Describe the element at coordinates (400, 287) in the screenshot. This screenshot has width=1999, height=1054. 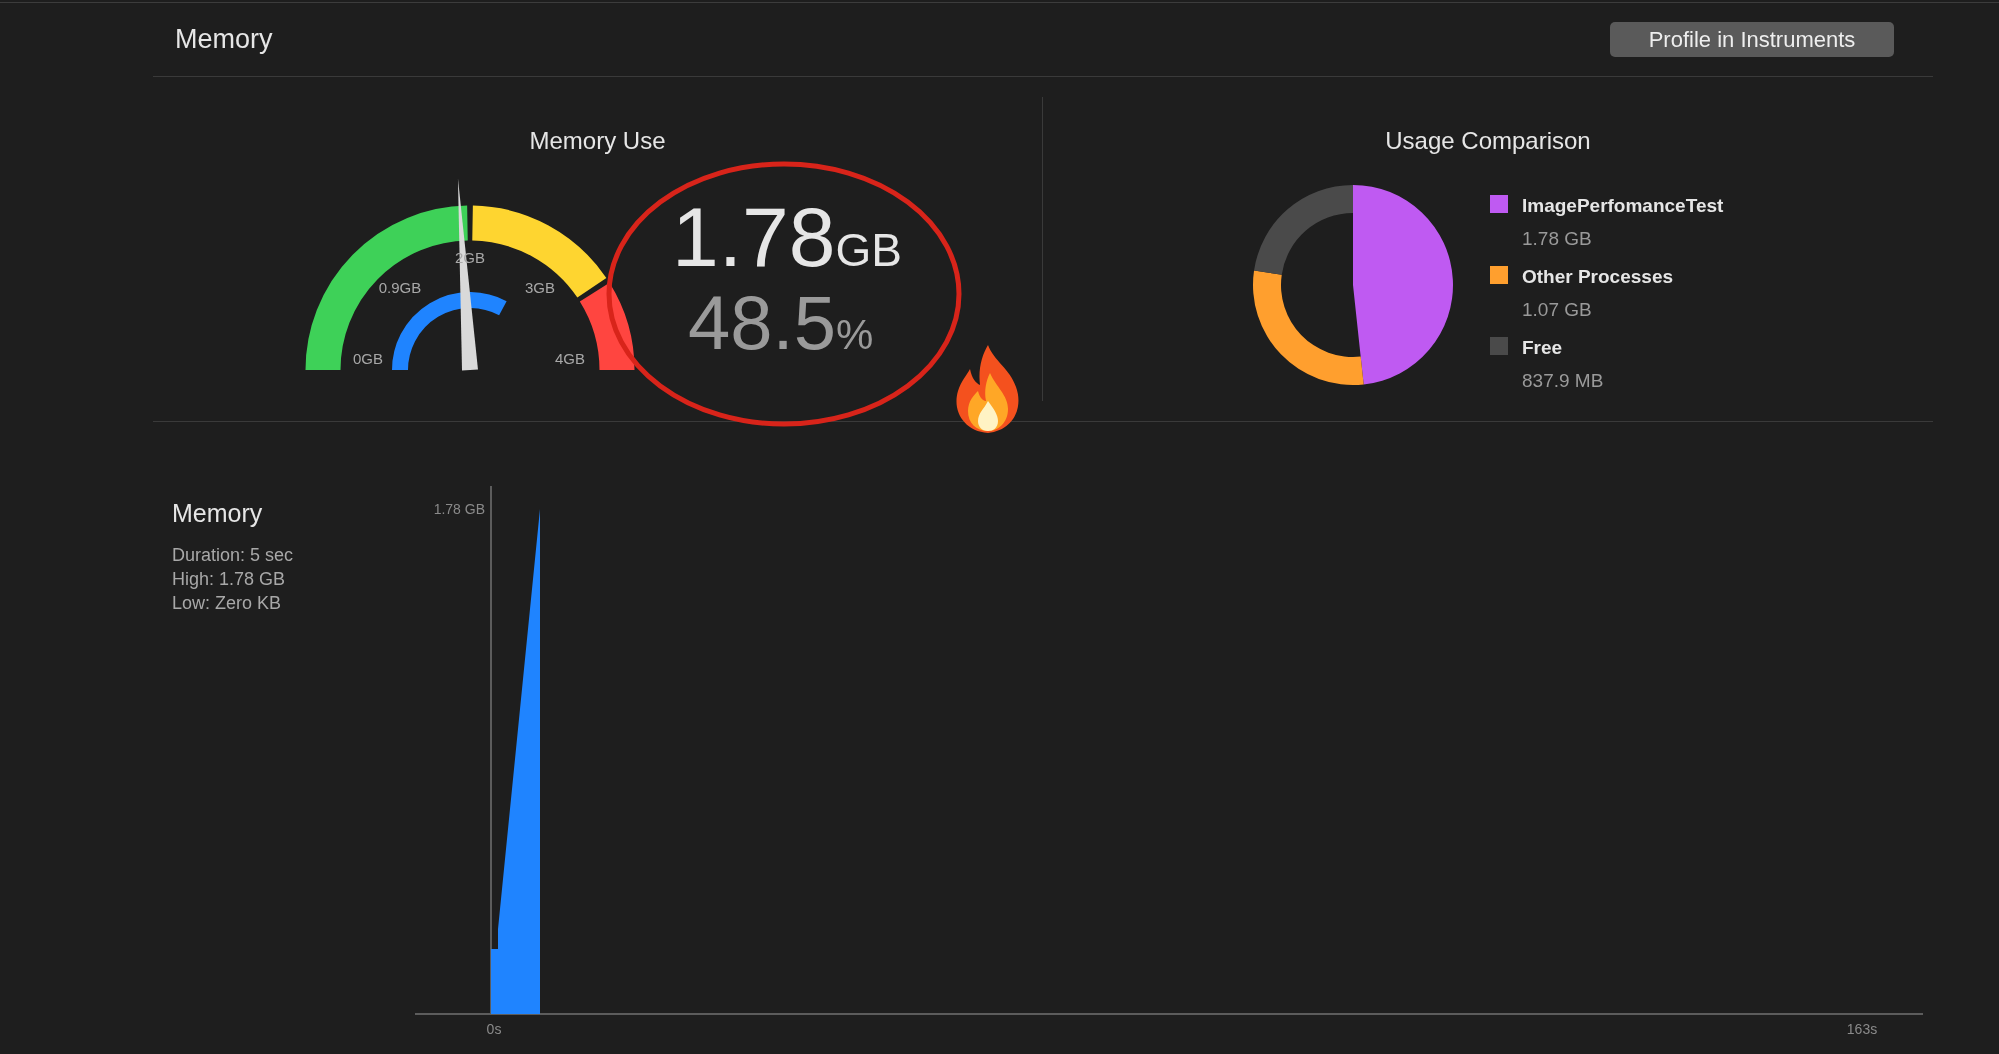
I see `gauge-label: 0.9GB` at that location.